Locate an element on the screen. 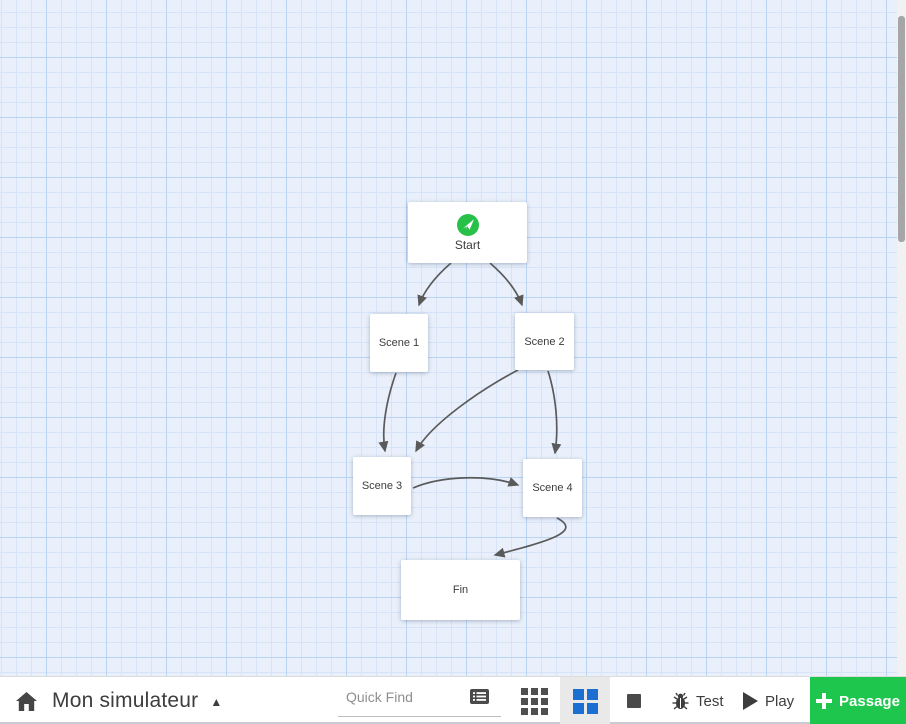 This screenshot has height=724, width=906. new-passage-label: Passage is located at coordinates (869, 701).